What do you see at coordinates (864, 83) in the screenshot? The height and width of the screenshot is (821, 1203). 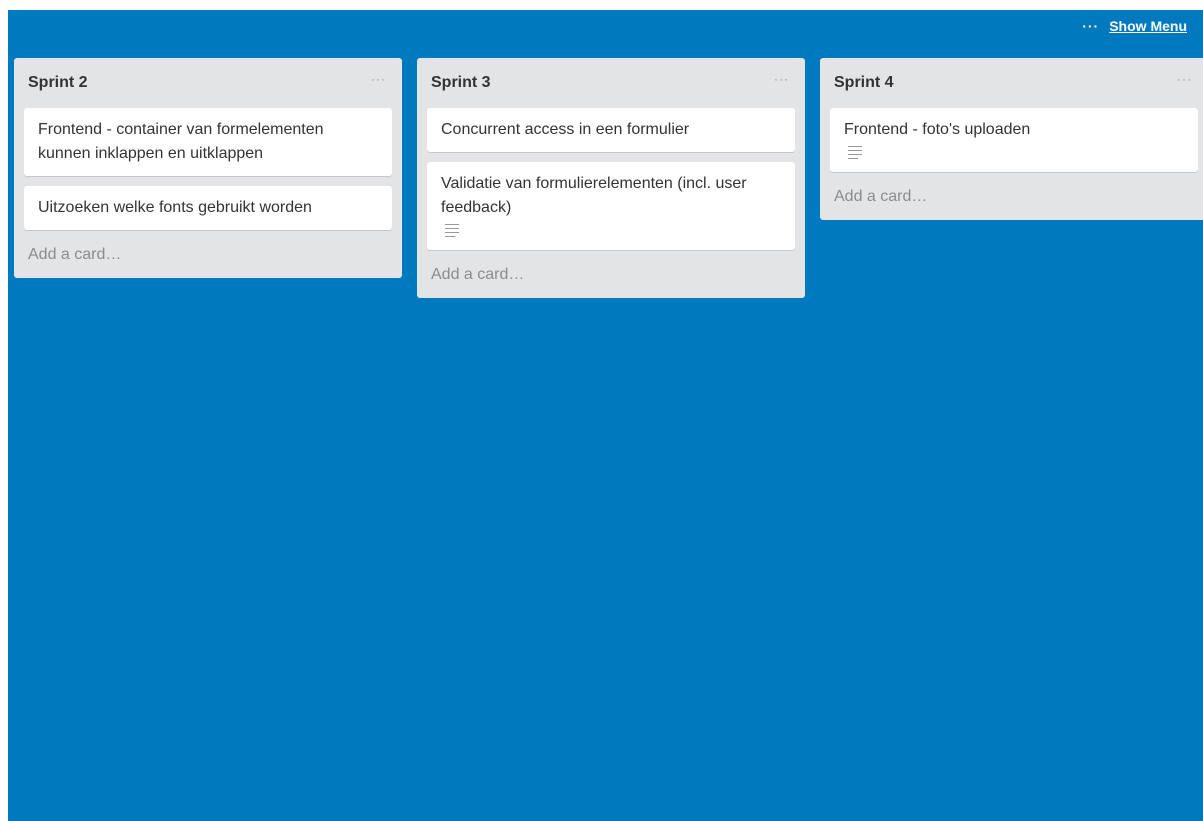 I see `list-title: Sprint 4` at bounding box center [864, 83].